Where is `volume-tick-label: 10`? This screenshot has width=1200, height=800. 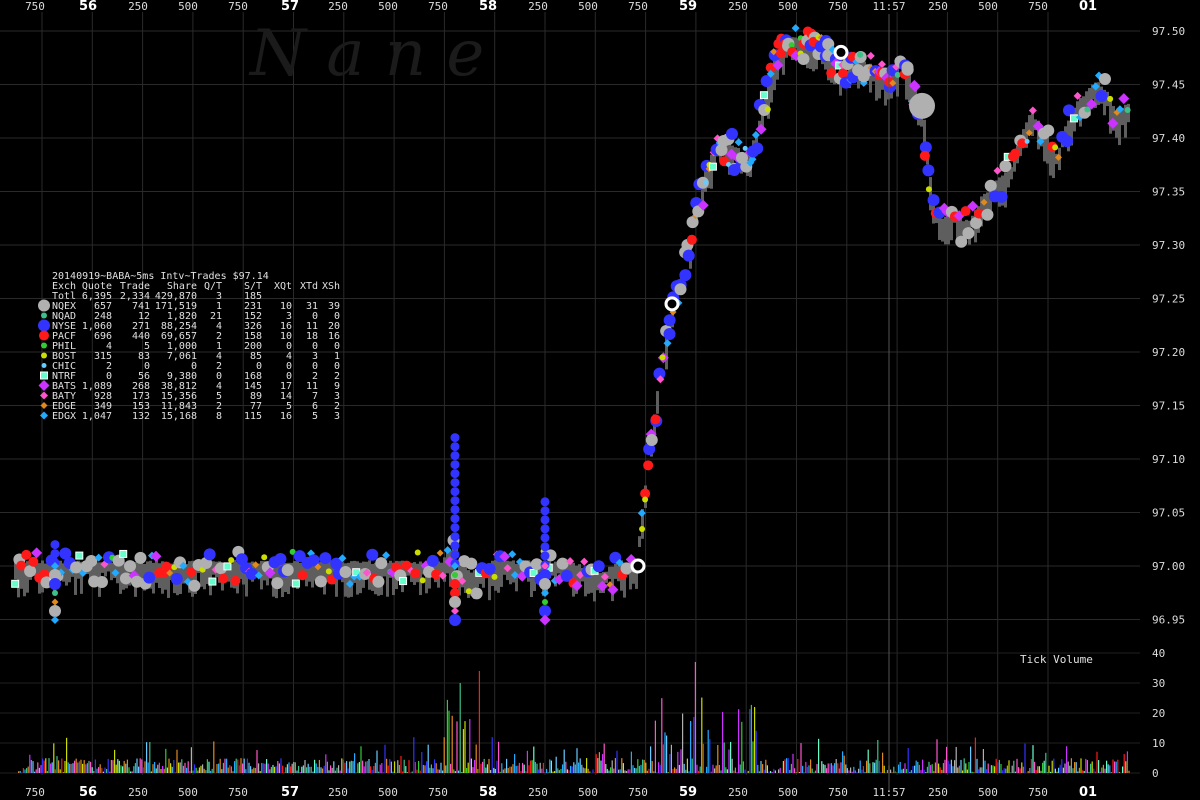 volume-tick-label: 10 is located at coordinates (1158, 743).